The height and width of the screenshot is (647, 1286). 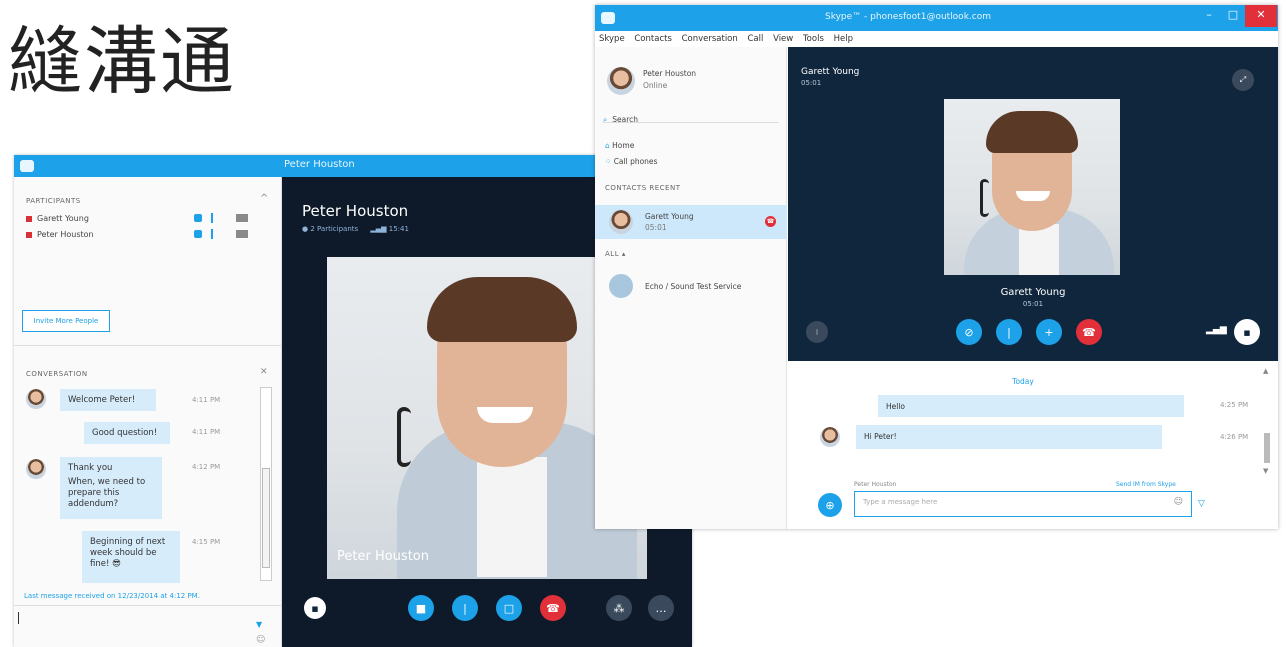 I want to click on call-contact-name: Garett Young, so click(x=830, y=72).